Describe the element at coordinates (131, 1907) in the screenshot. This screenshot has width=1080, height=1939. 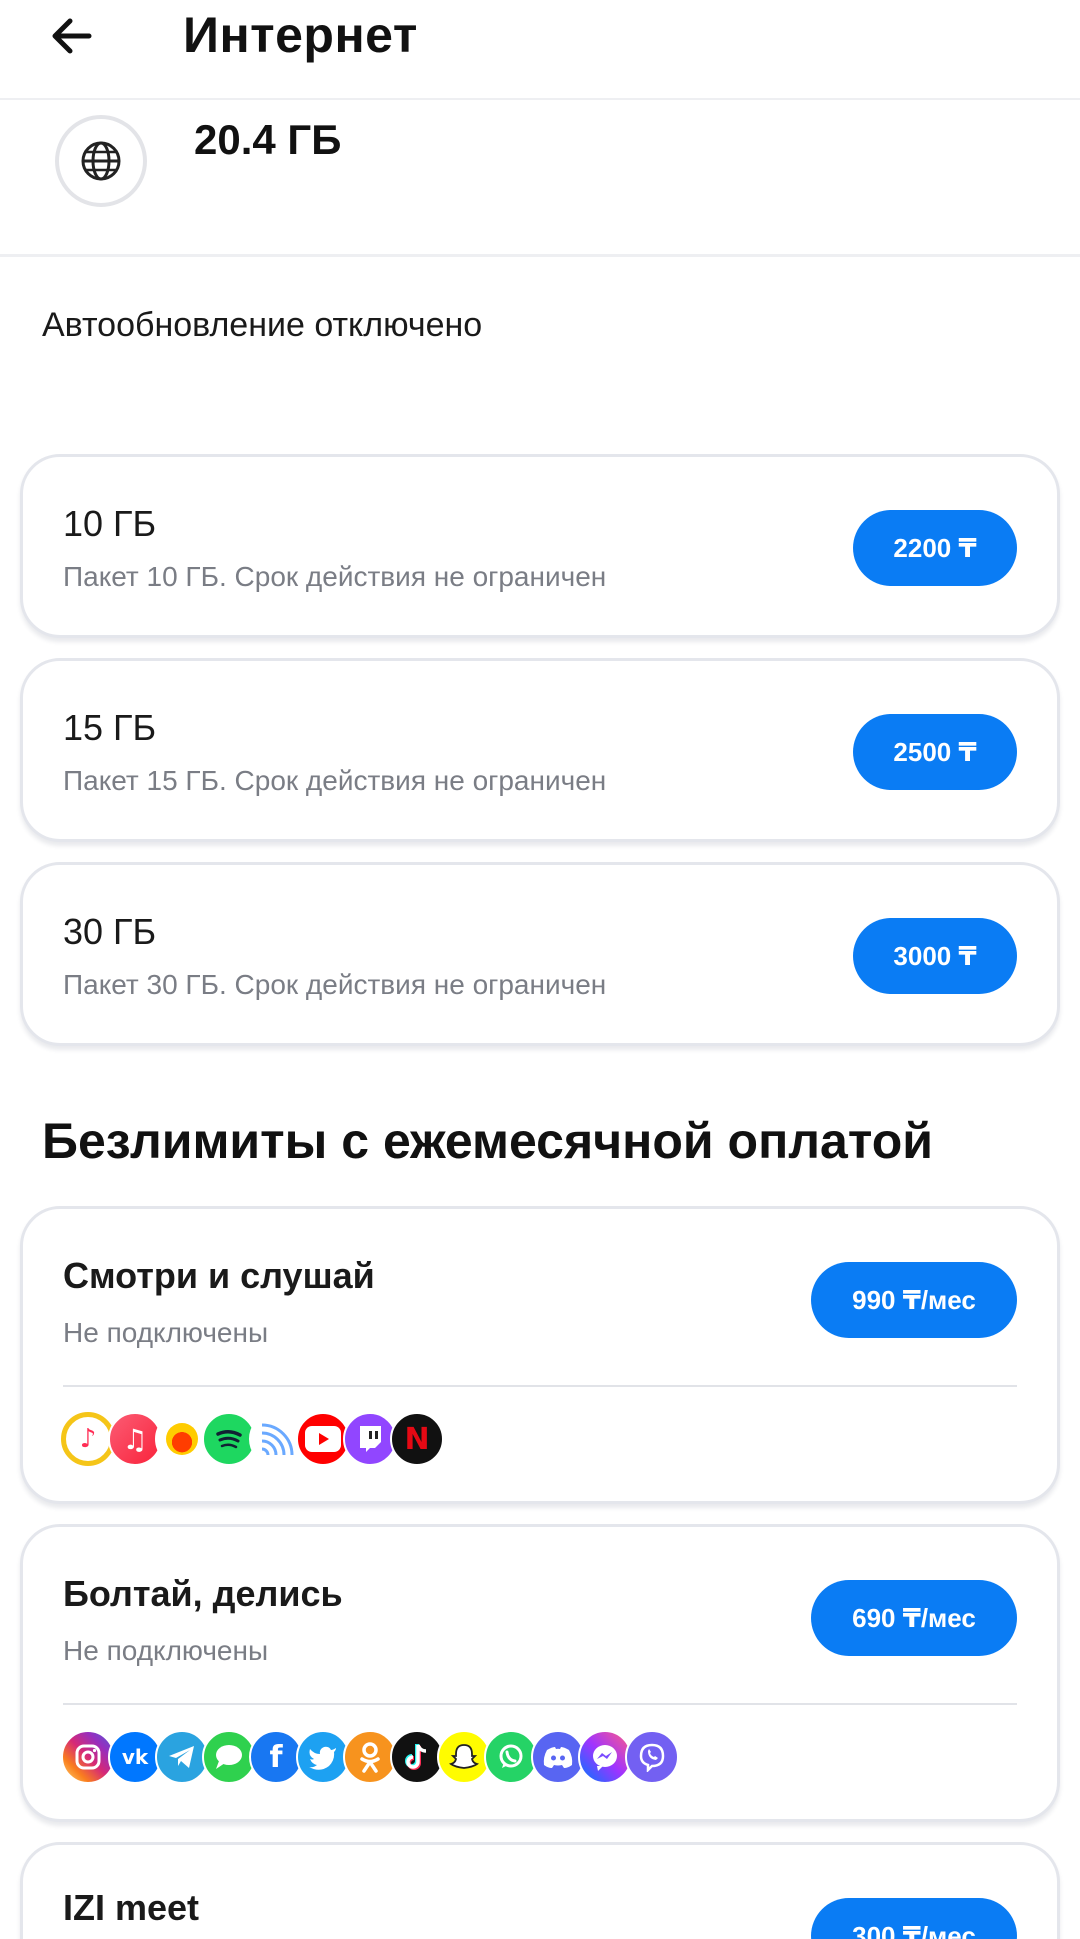
I see `unlimited-title: IZI meet` at that location.